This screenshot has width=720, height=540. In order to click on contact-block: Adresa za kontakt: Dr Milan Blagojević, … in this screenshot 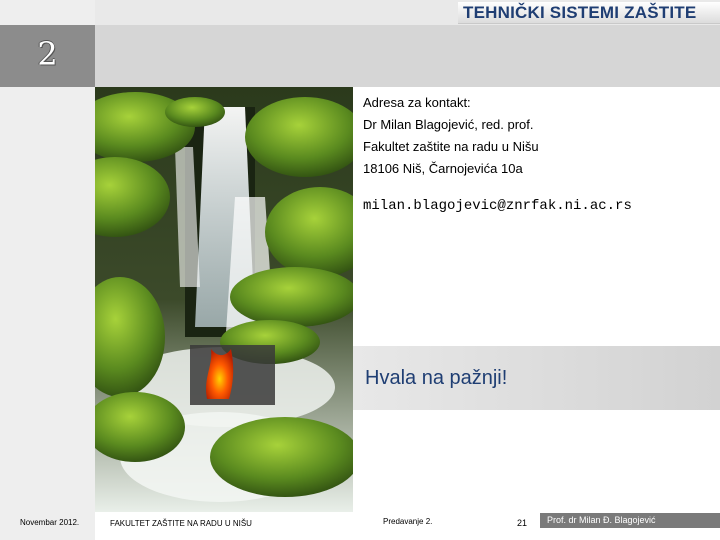, I will do `click(451, 136)`.